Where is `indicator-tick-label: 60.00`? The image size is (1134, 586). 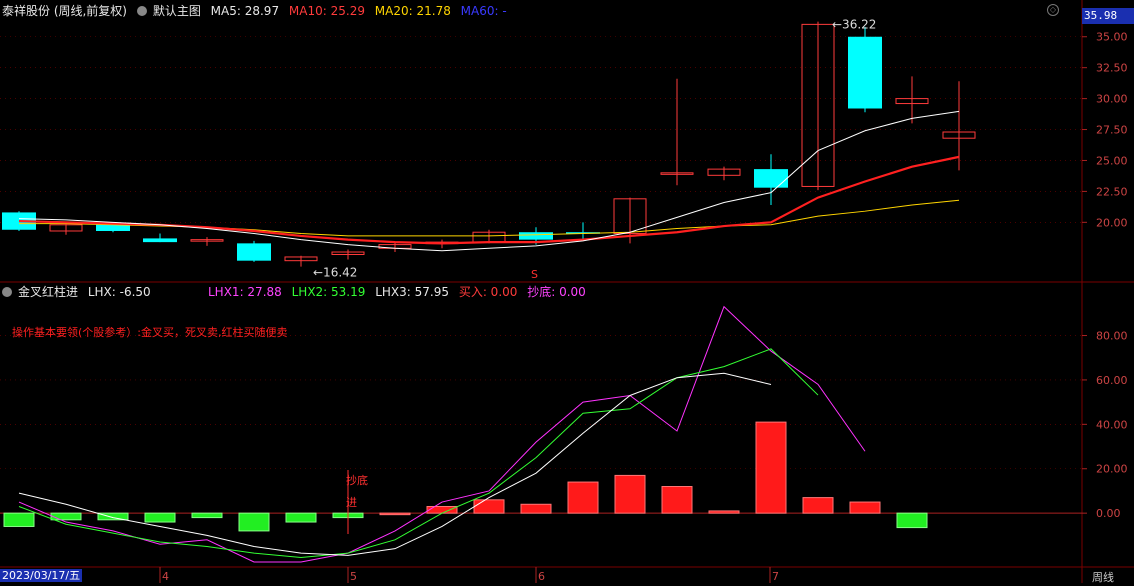
indicator-tick-label: 60.00 is located at coordinates (1112, 380).